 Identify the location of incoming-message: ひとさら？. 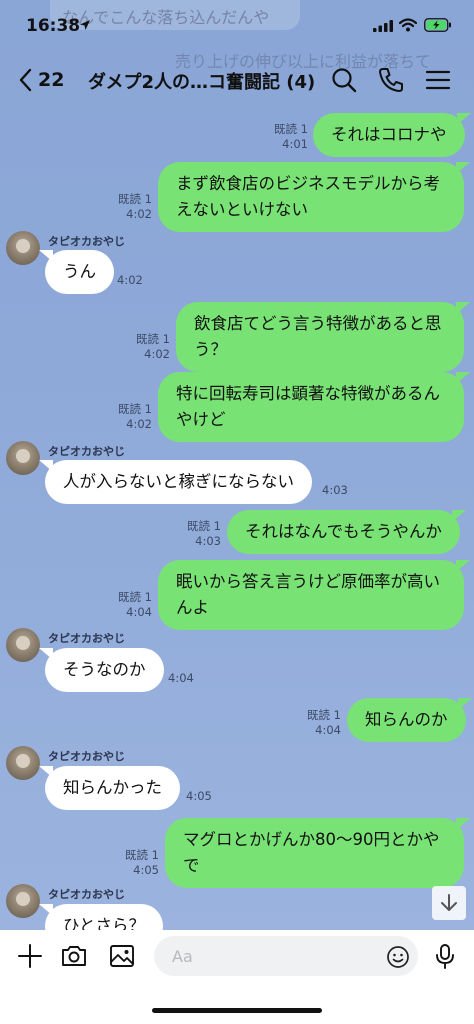
(101, 917).